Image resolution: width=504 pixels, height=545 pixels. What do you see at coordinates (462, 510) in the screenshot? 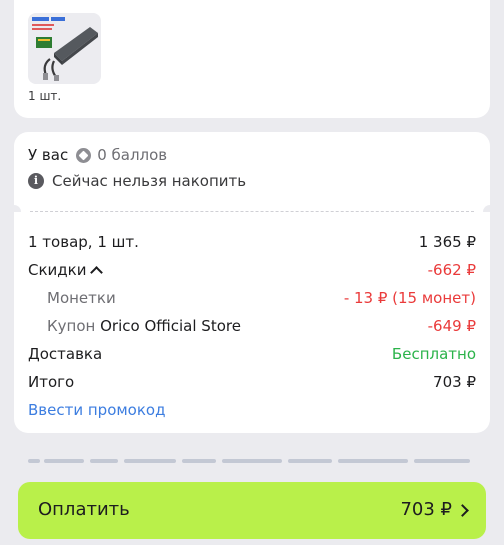
I see `chevron-right-icon` at bounding box center [462, 510].